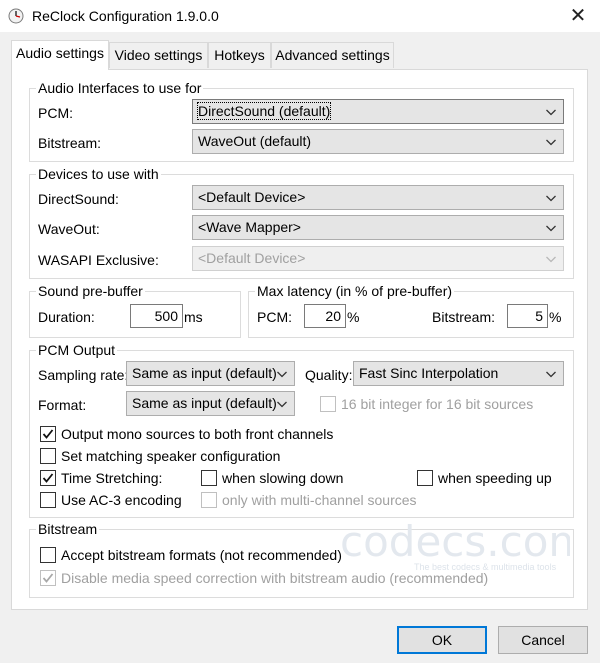 The image size is (600, 663). What do you see at coordinates (378, 258) in the screenshot?
I see `wasapi-device-select: <Default Device>` at bounding box center [378, 258].